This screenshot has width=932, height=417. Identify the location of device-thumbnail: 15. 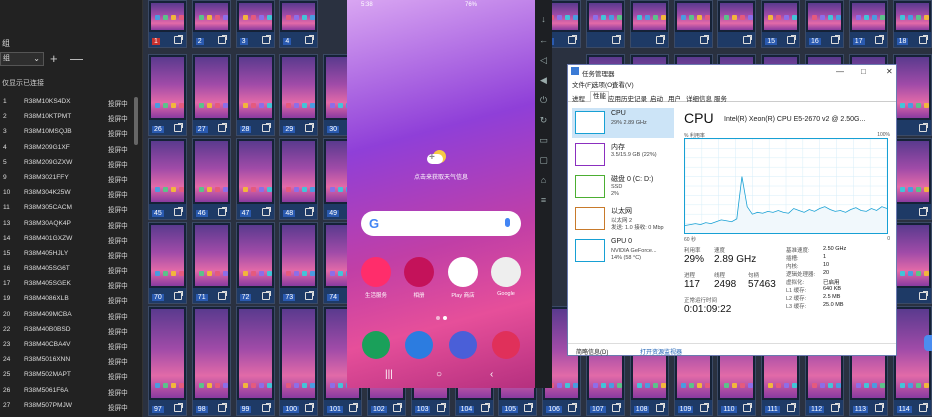
(781, 24).